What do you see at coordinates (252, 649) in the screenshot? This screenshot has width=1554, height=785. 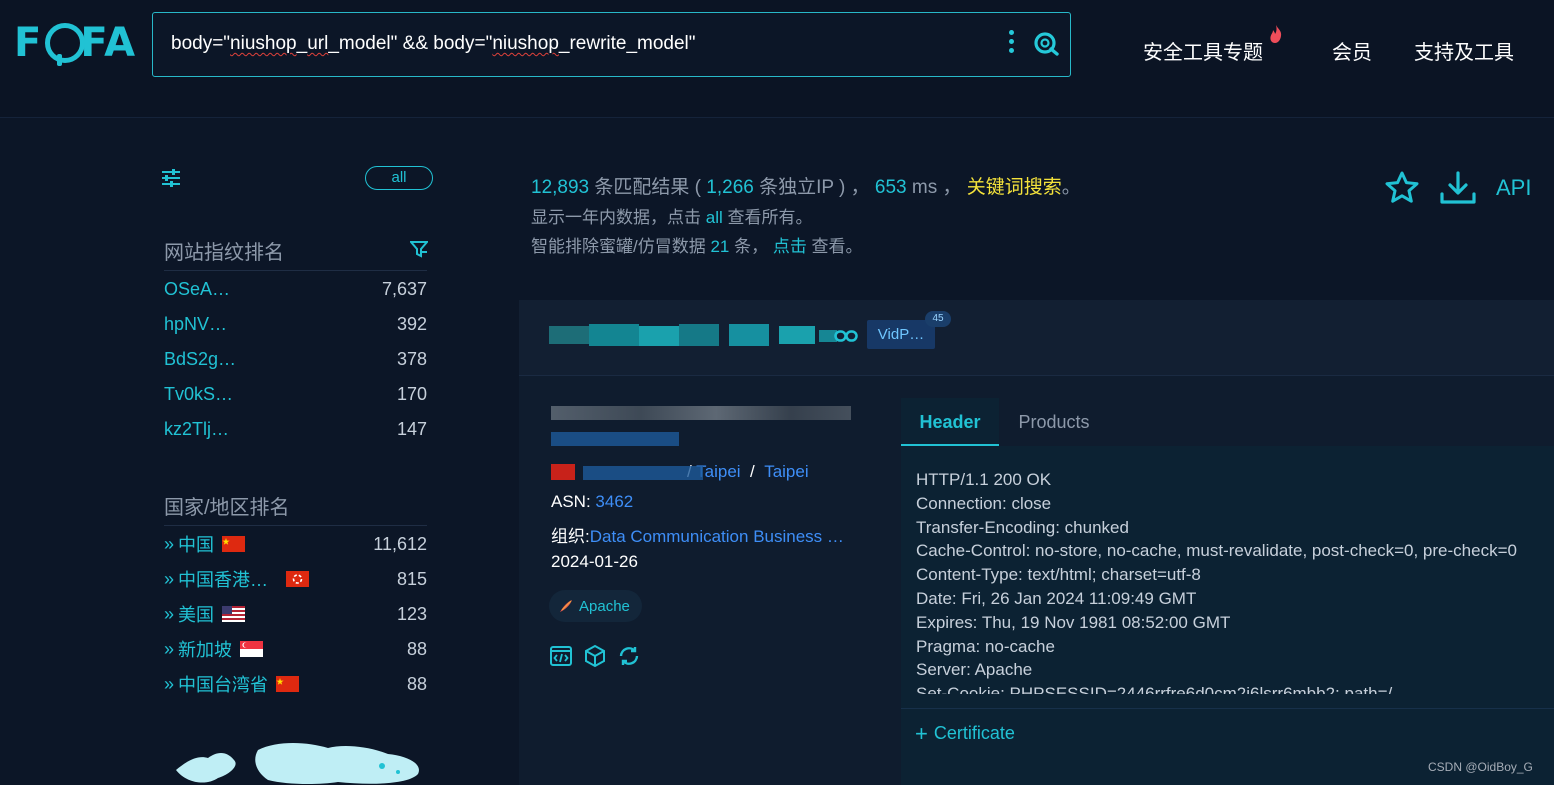 I see `singapore-flag-icon` at bounding box center [252, 649].